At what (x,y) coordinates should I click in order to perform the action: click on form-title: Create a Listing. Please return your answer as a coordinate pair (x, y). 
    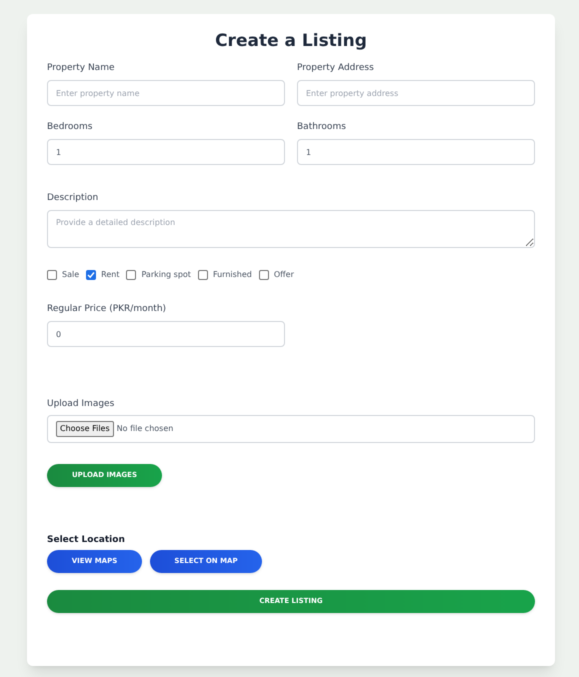
    Looking at the image, I should click on (291, 41).